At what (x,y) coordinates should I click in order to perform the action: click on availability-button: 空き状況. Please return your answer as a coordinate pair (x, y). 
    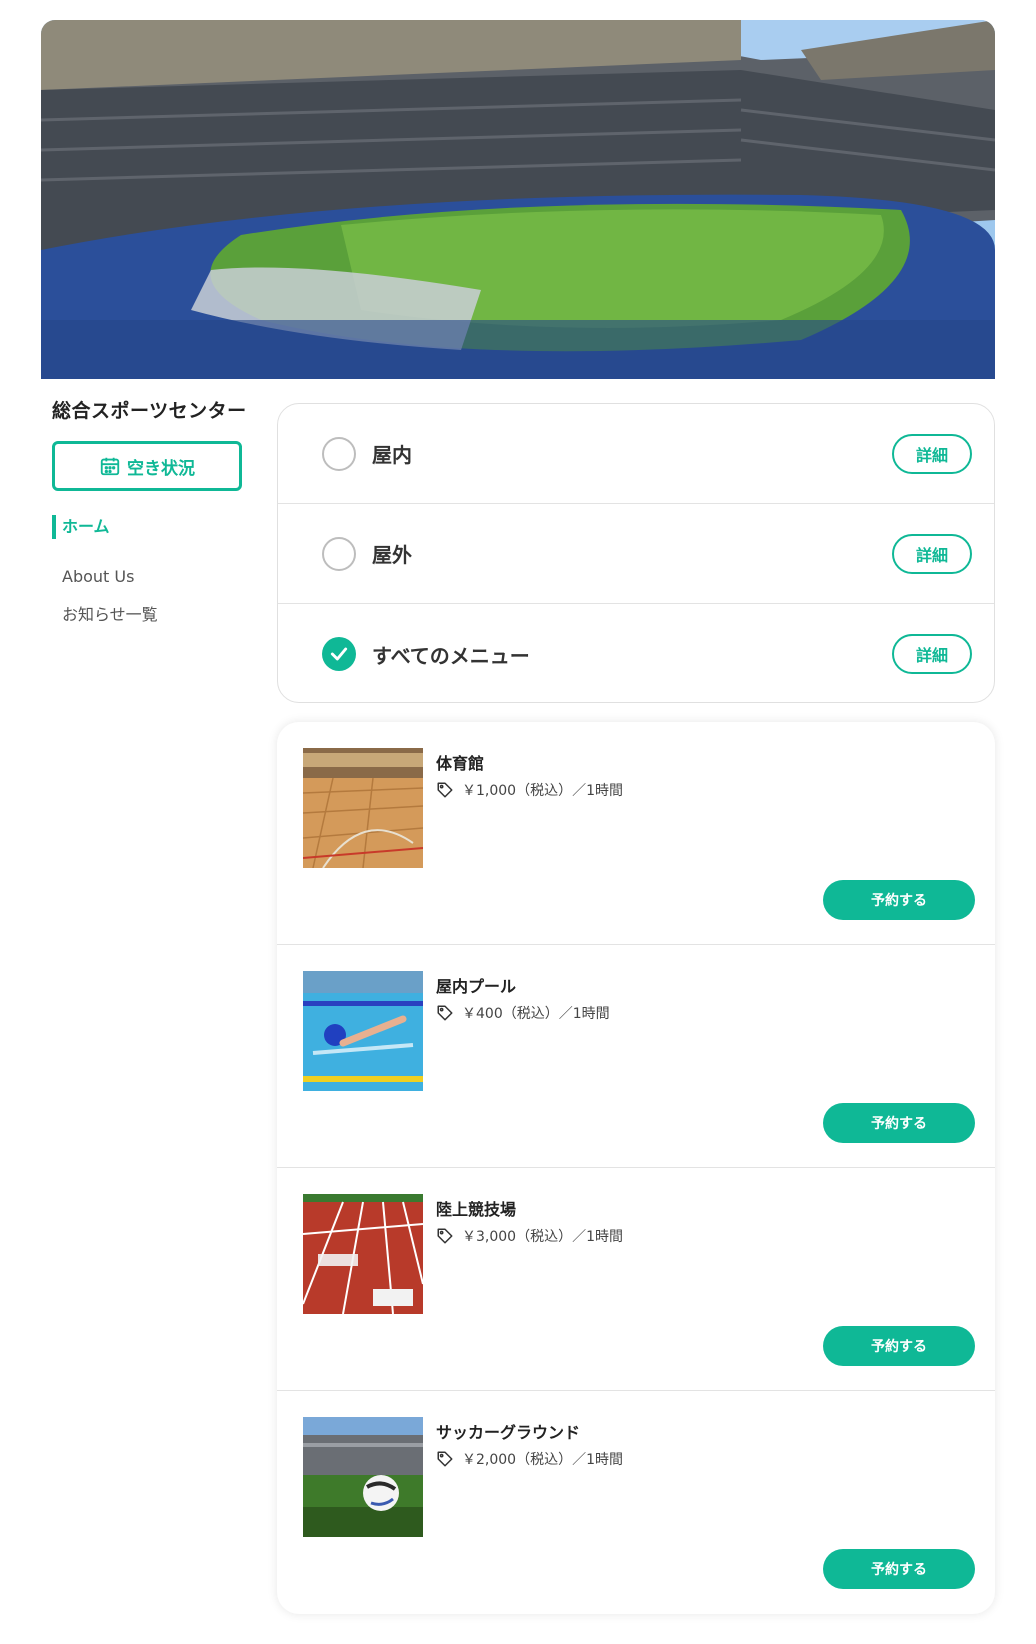
    Looking at the image, I should click on (147, 466).